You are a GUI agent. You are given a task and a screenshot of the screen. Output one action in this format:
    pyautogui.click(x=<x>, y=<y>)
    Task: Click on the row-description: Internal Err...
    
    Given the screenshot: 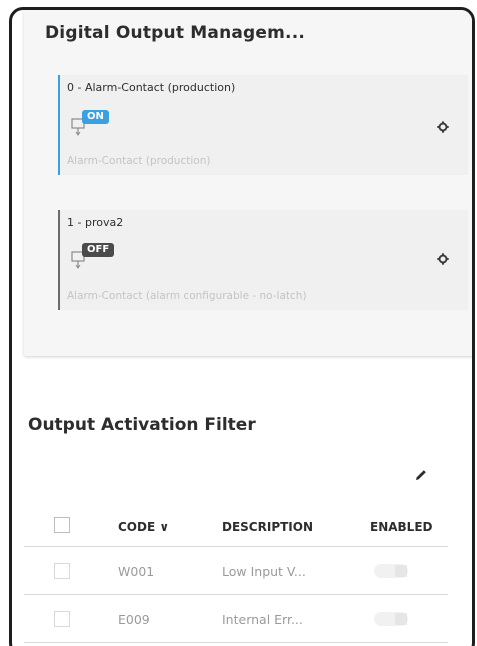 What is the action you would take?
    pyautogui.click(x=262, y=619)
    